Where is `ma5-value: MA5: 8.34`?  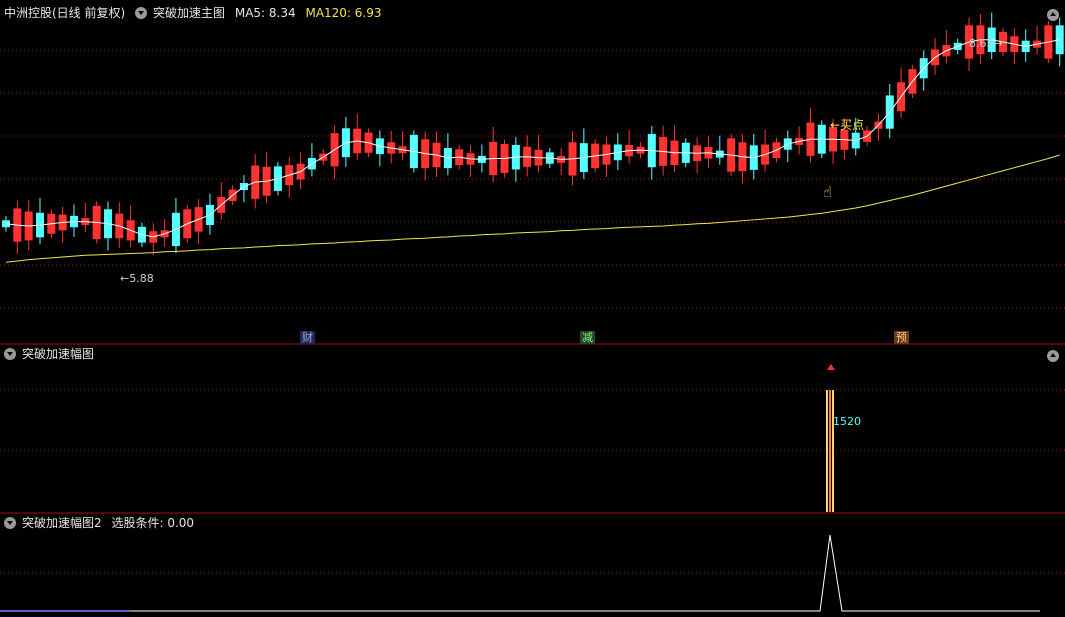
ma5-value: MA5: 8.34 is located at coordinates (265, 13).